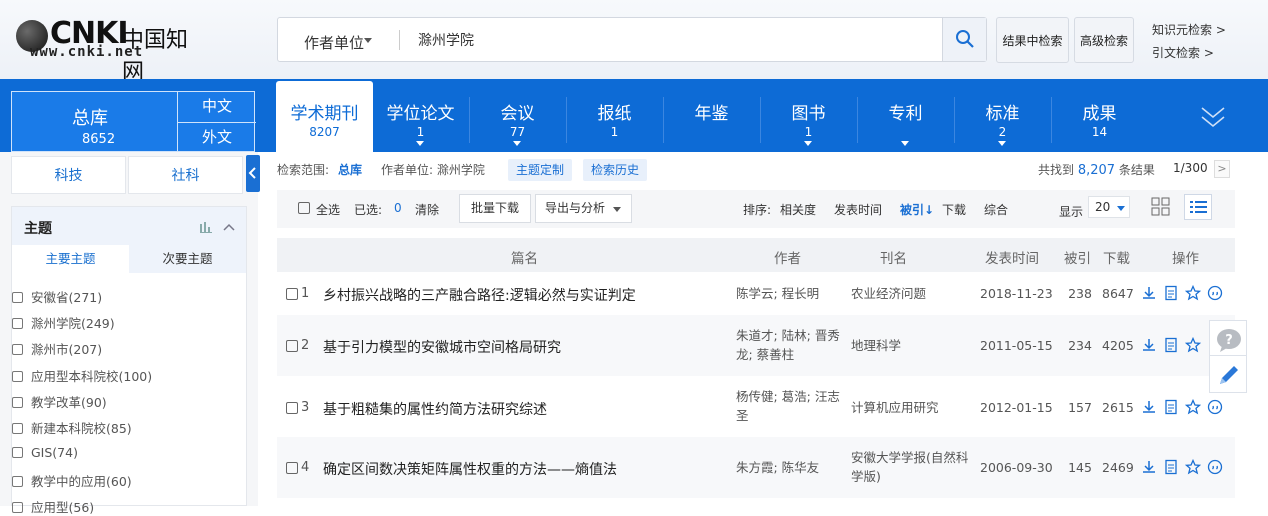 The image size is (1268, 516). I want to click on topic-customize-button: 主题定制, so click(540, 170).